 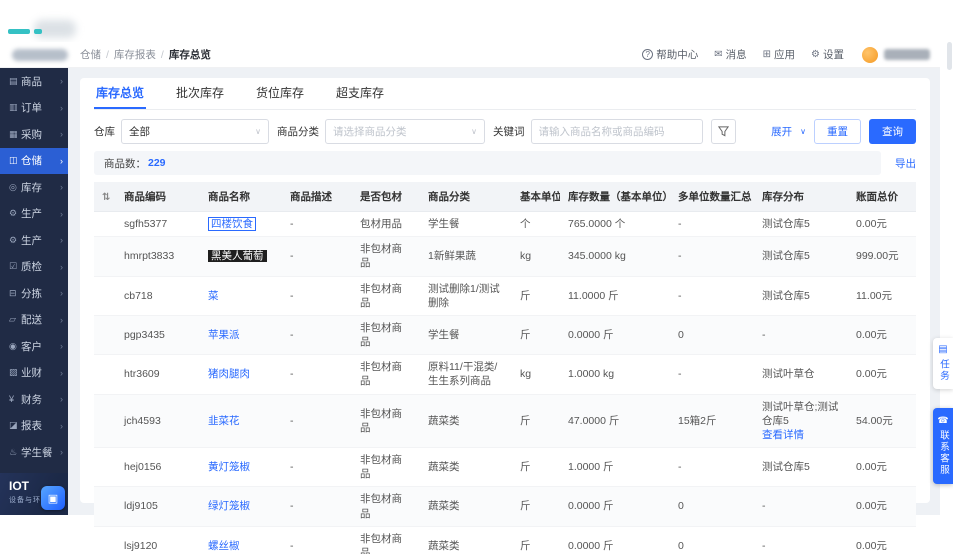 What do you see at coordinates (34, 452) in the screenshot?
I see `sidebar-item-student-meal: ♨ 学生餐 ›` at bounding box center [34, 452].